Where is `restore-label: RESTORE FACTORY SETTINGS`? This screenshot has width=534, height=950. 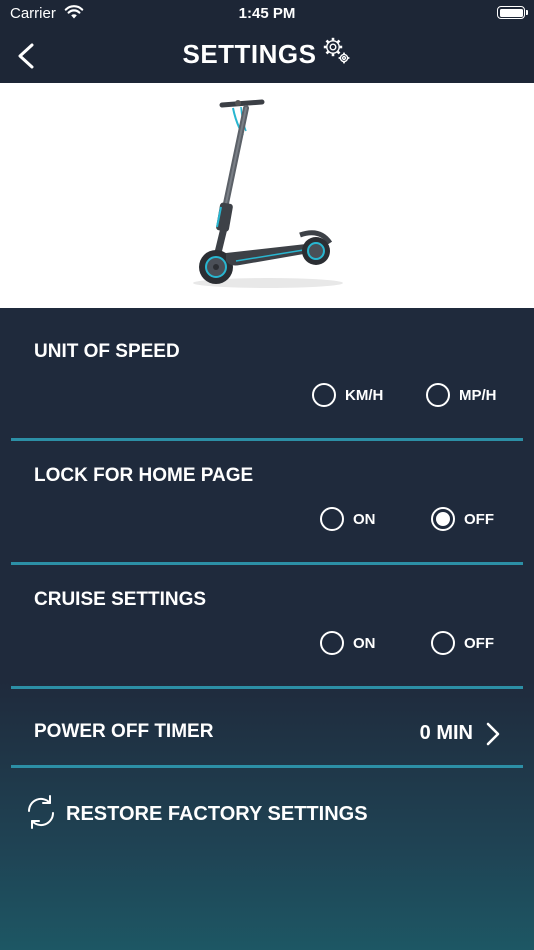
restore-label: RESTORE FACTORY SETTINGS is located at coordinates (217, 814).